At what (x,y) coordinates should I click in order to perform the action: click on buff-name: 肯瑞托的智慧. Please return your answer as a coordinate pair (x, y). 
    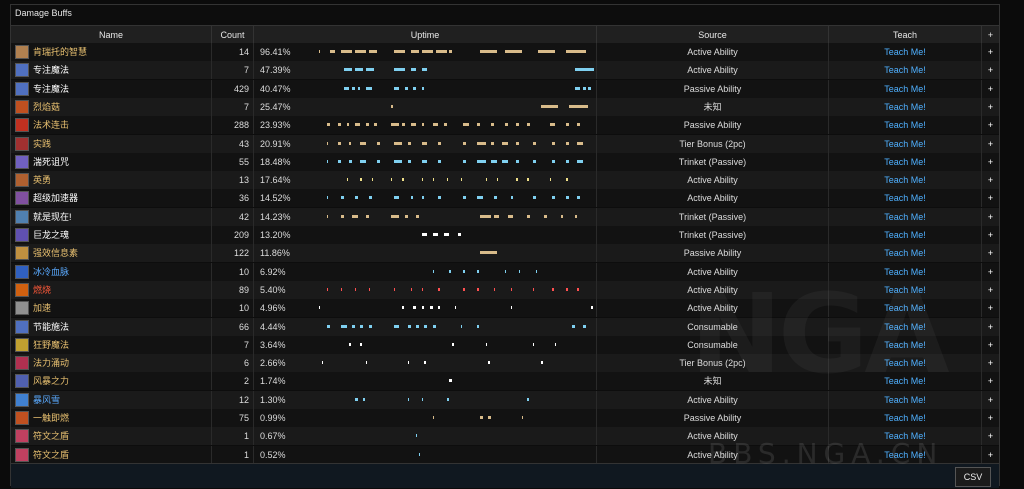
    Looking at the image, I should click on (60, 52).